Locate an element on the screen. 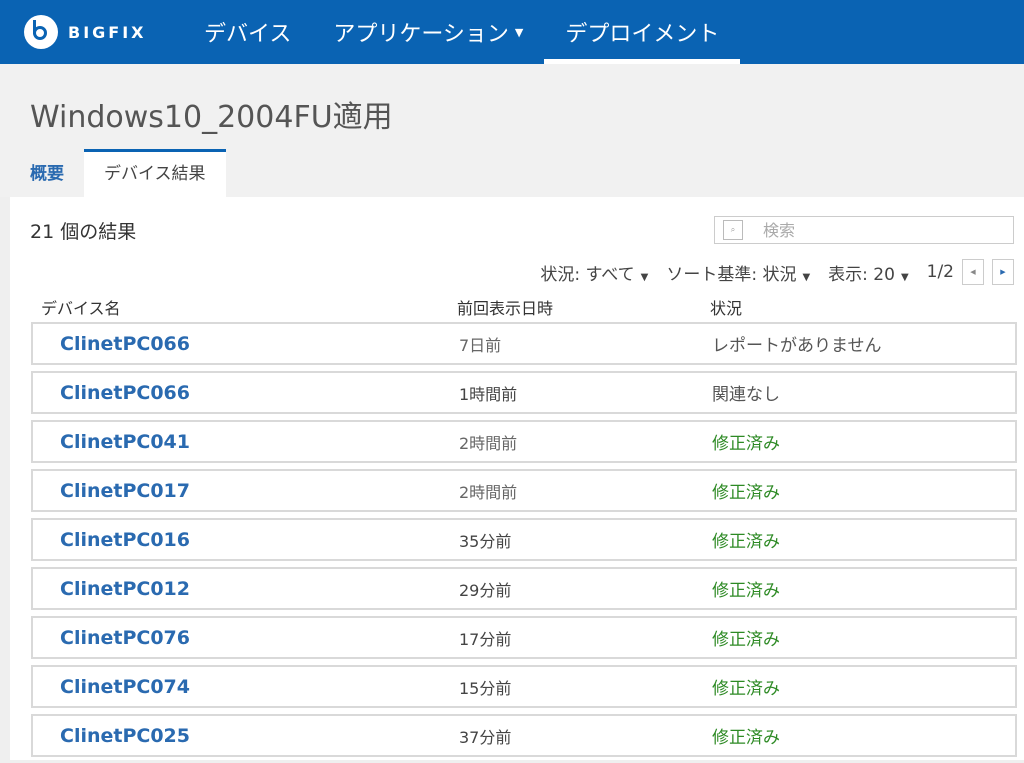 The height and width of the screenshot is (763, 1024). table-row: ClinetPC016 35分前 修正済み is located at coordinates (524, 539).